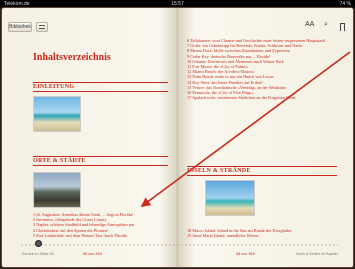  I want to click on footer-back-caption: Zurück zu Seite 56, so click(38, 254).